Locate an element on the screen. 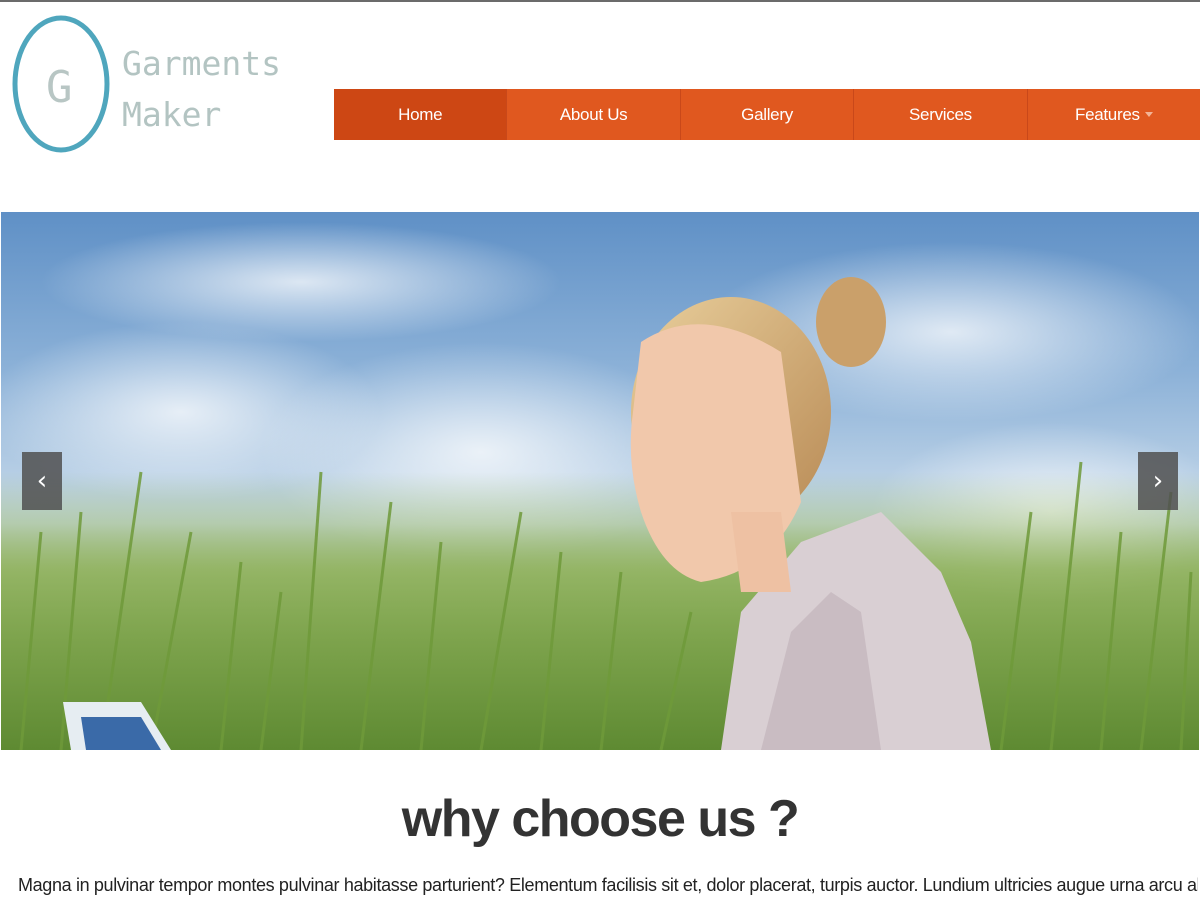 The height and width of the screenshot is (900, 1200). logo-text: Garments Maker is located at coordinates (202, 89).